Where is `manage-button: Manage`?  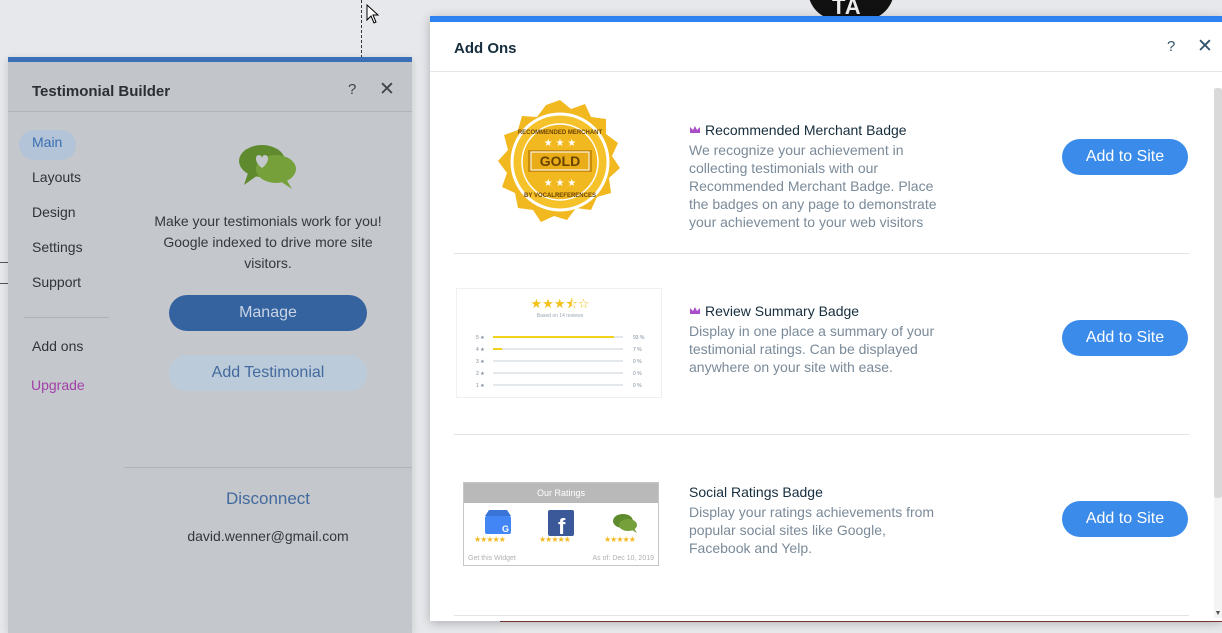 manage-button: Manage is located at coordinates (268, 313).